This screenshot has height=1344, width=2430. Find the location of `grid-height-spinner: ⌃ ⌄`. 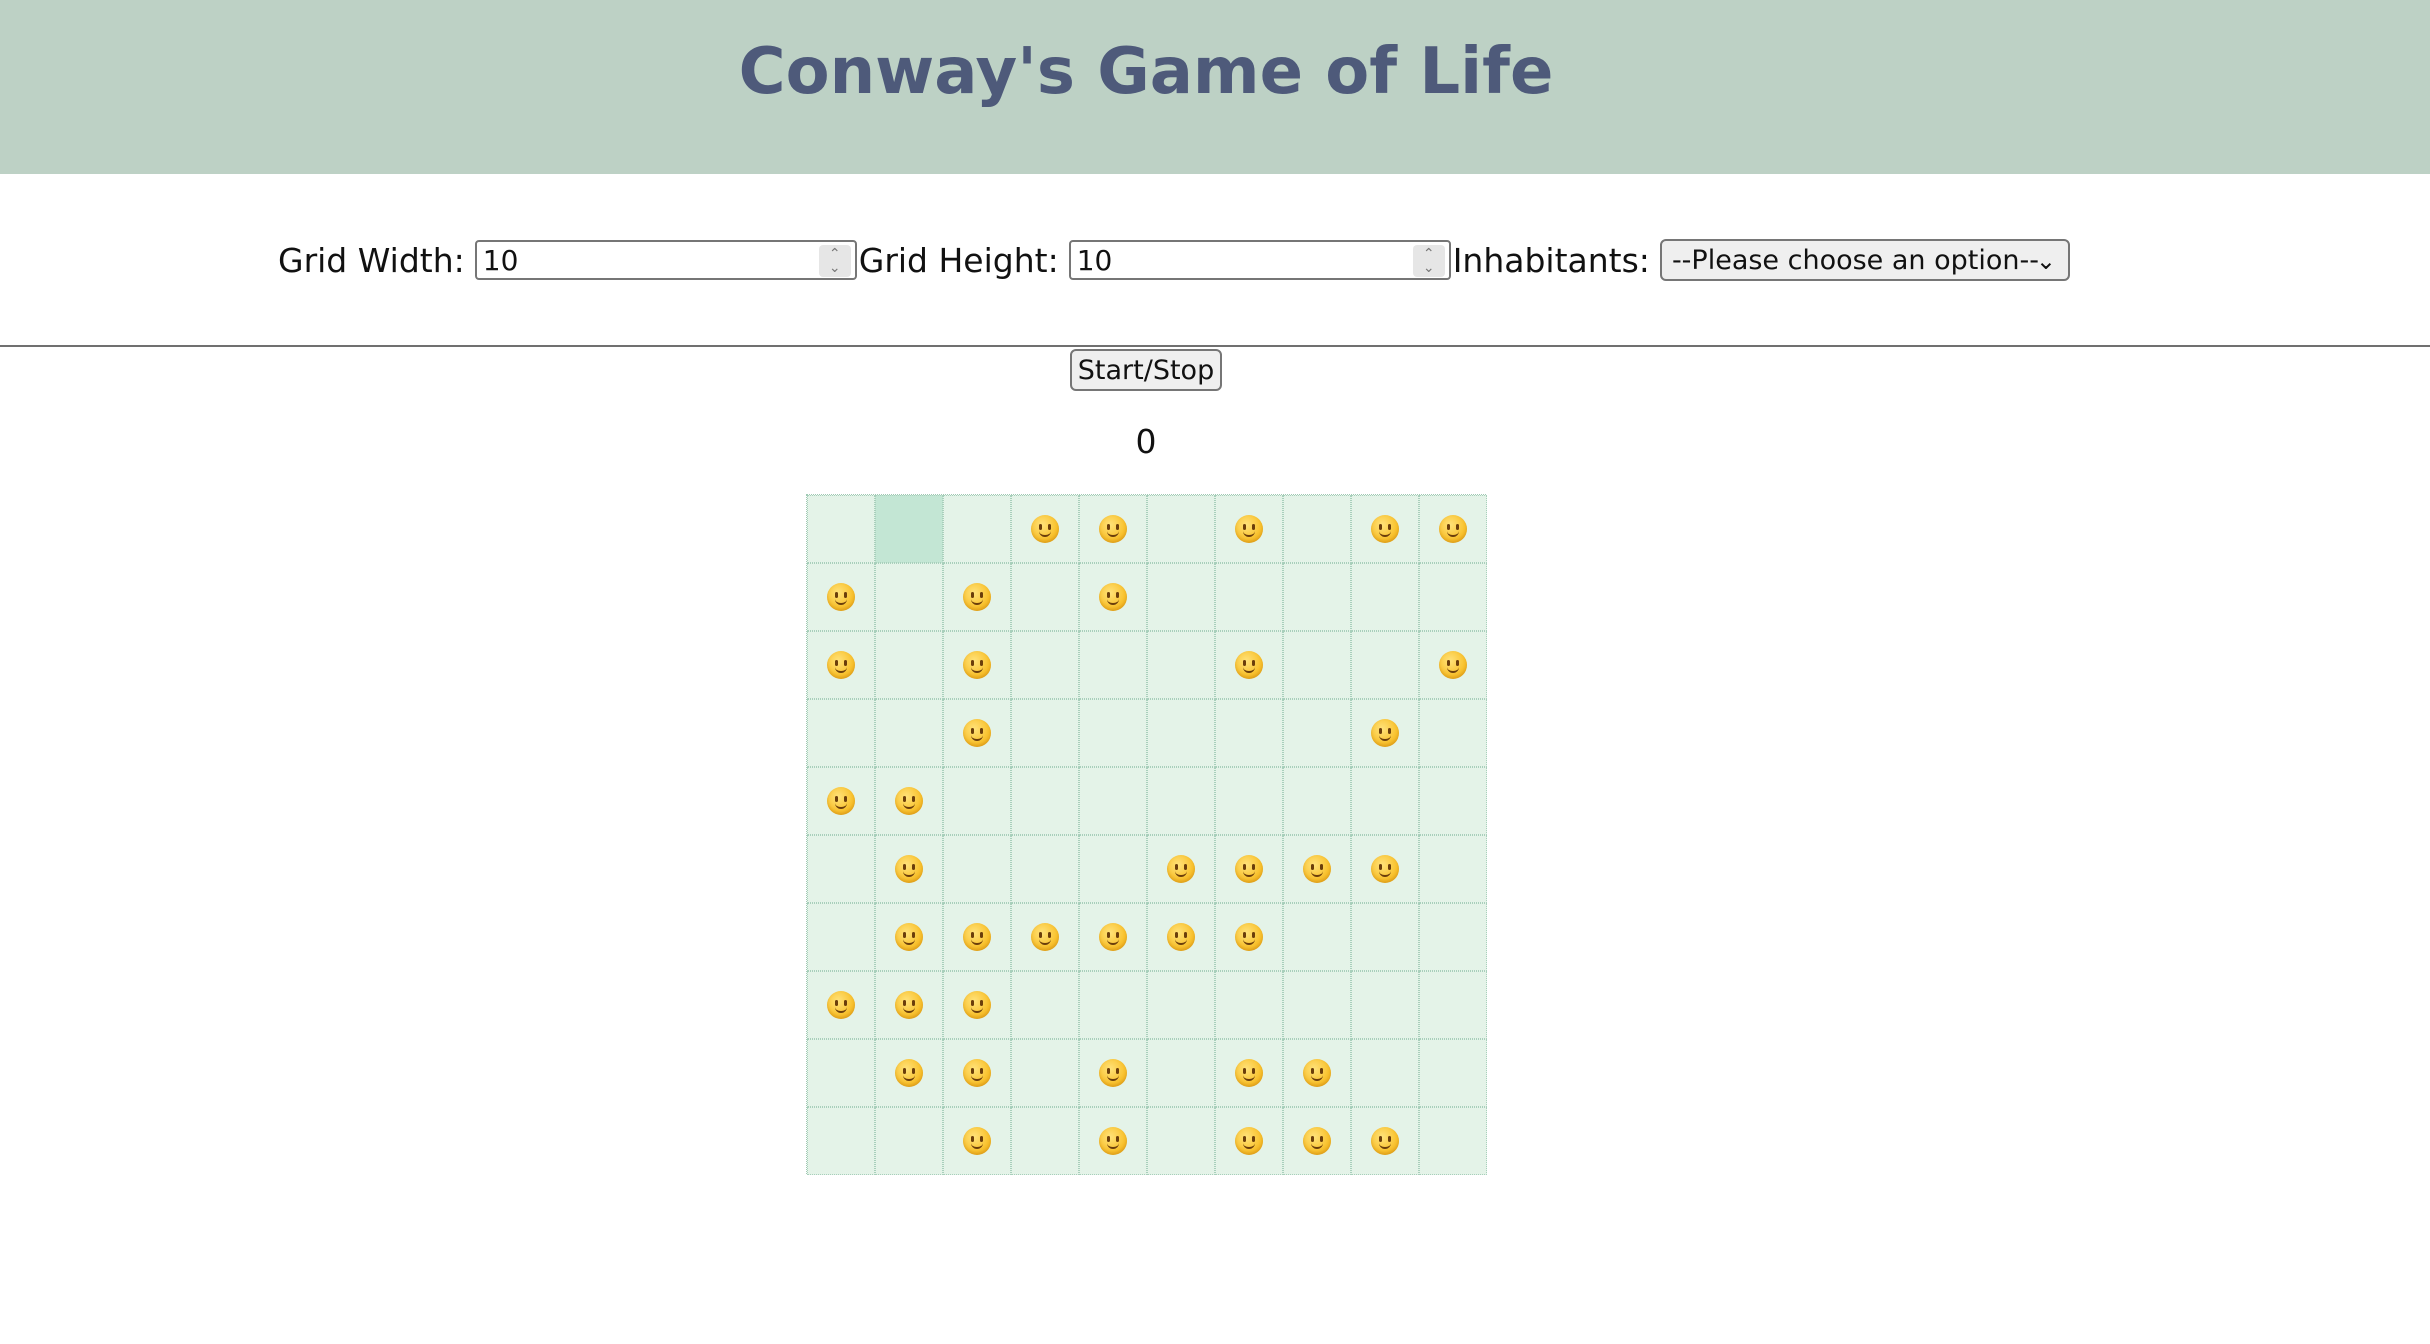

grid-height-spinner: ⌃ ⌄ is located at coordinates (1428, 261).